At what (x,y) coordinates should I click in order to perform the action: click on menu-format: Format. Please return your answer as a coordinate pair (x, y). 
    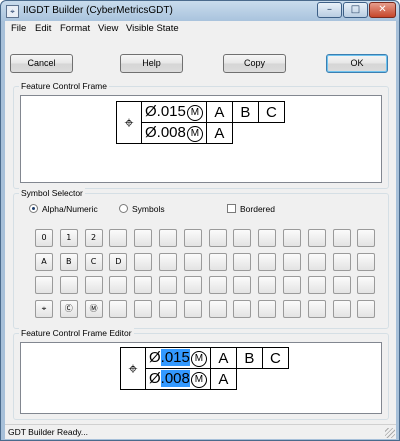
    Looking at the image, I should click on (75, 28).